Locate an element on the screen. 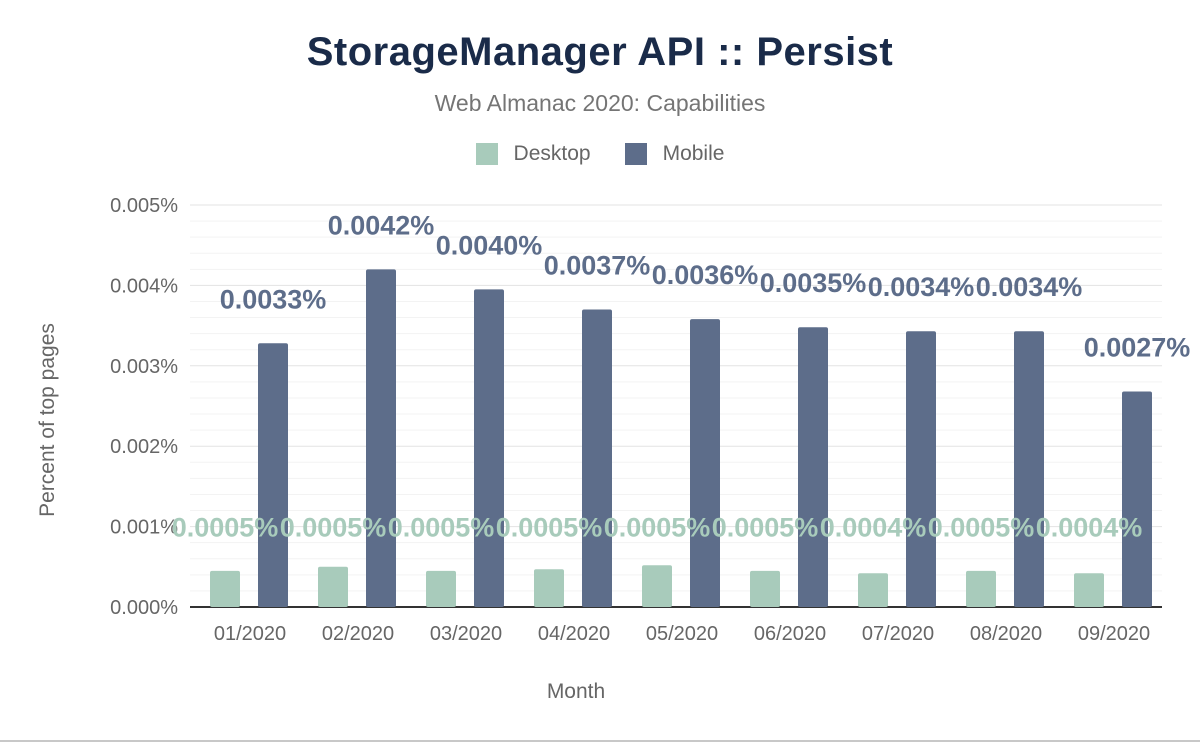 This screenshot has height=742, width=1200. data-label-mobile: 0.0027% is located at coordinates (1137, 348).